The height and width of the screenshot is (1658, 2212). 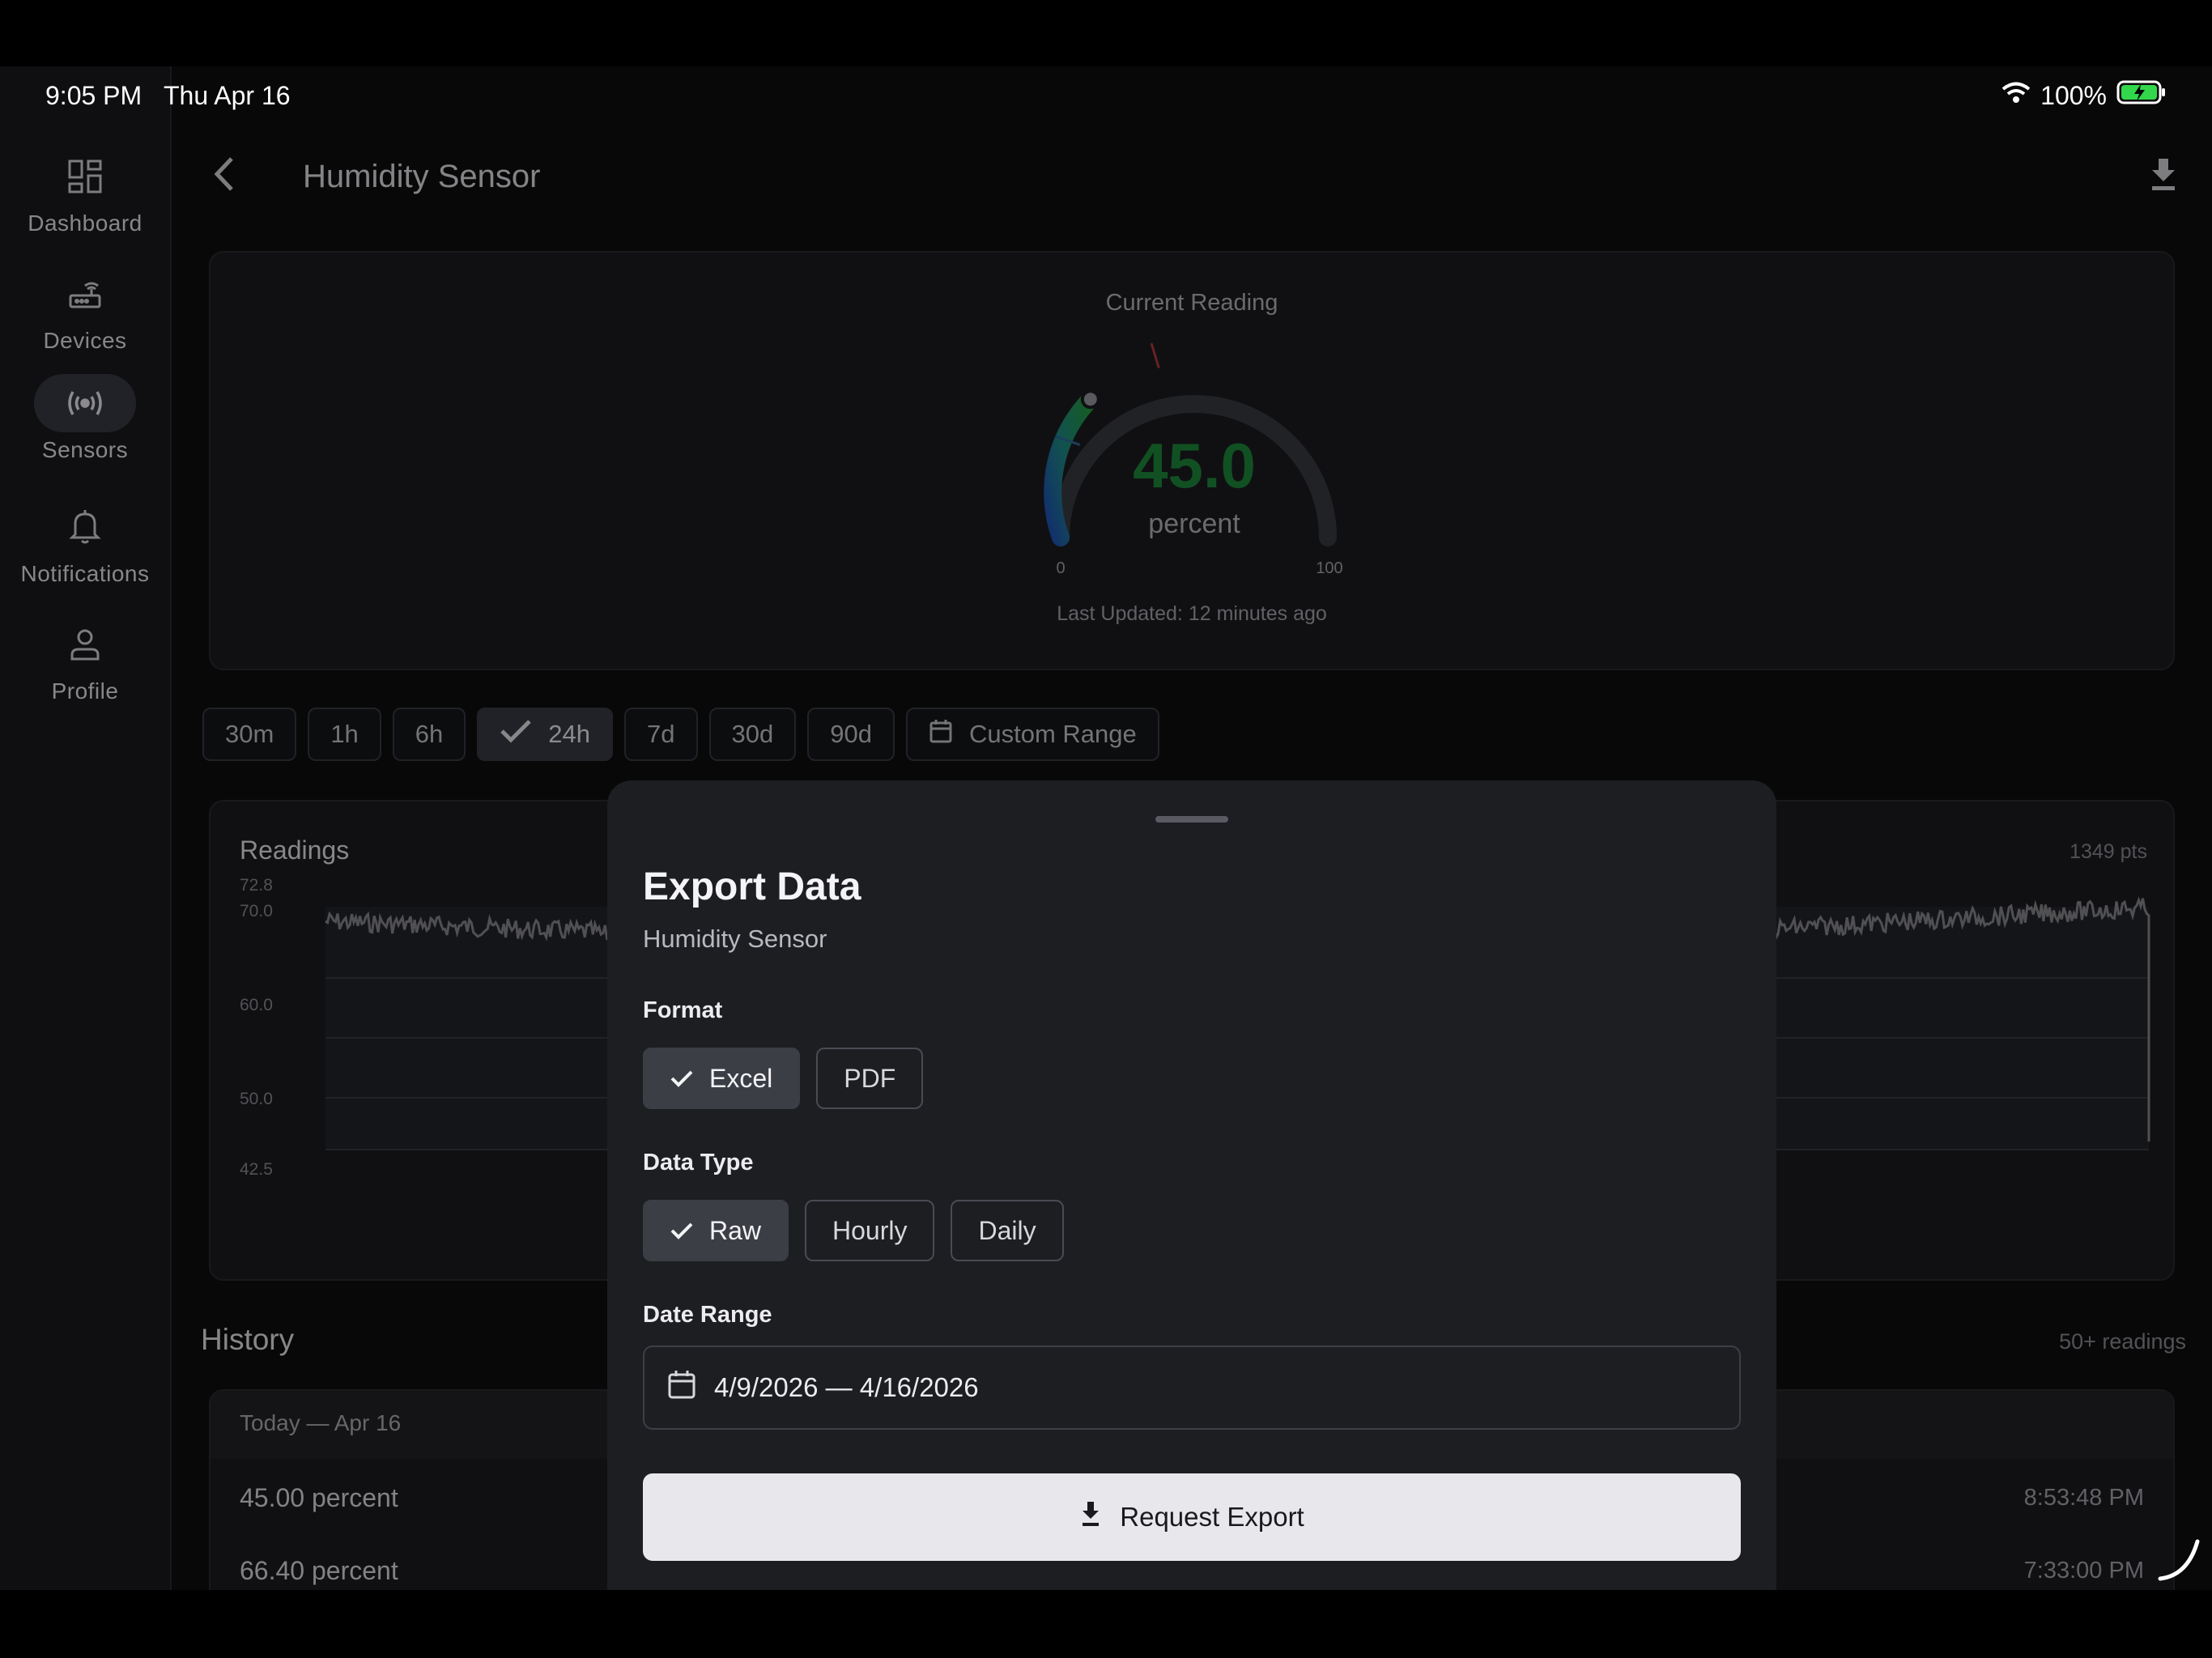 I want to click on calendar-icon, so click(x=682, y=1387).